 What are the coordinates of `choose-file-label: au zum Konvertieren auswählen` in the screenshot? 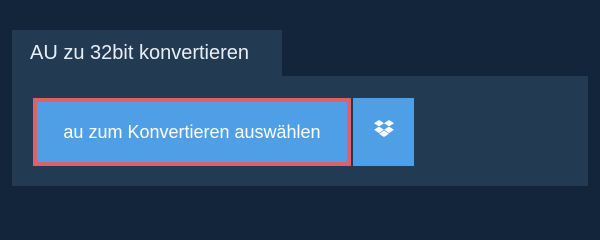 It's located at (192, 131).